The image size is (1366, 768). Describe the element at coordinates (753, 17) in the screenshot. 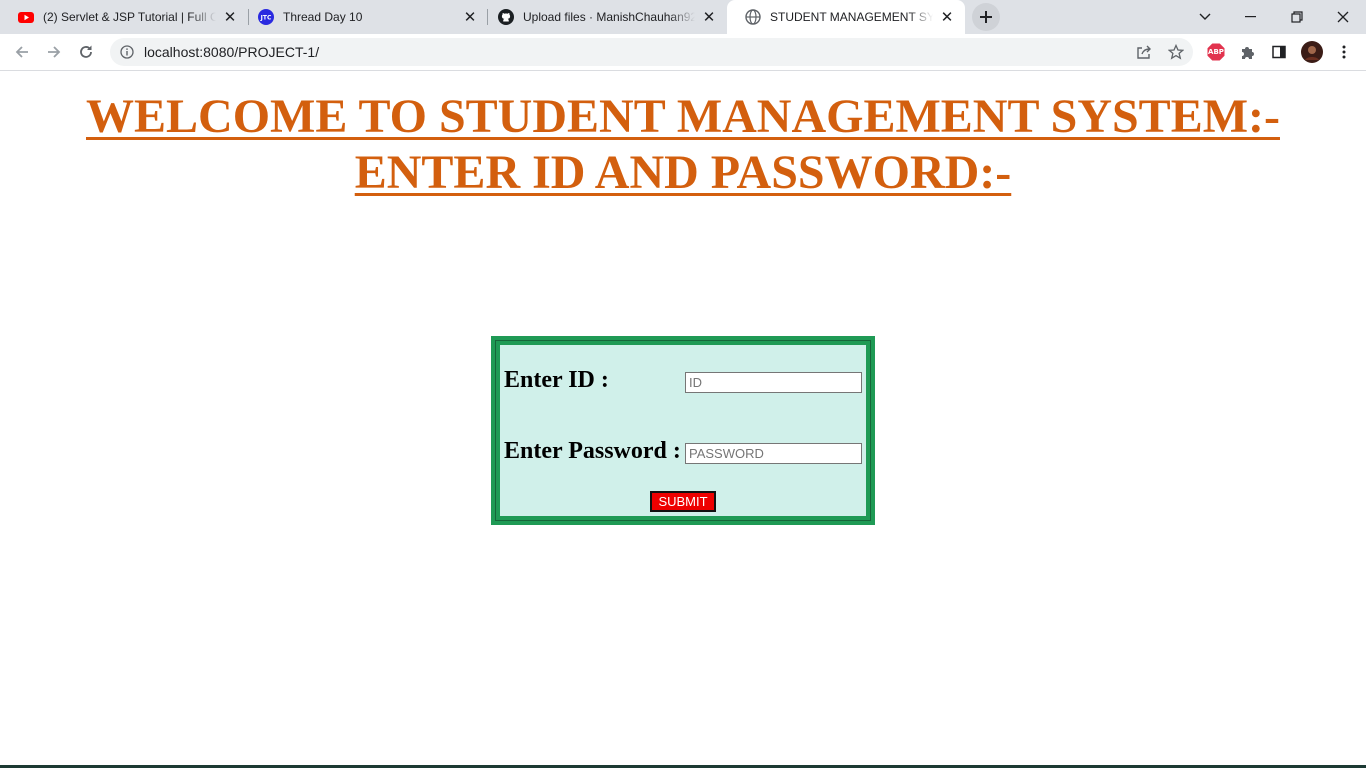

I see `globe-icon` at that location.